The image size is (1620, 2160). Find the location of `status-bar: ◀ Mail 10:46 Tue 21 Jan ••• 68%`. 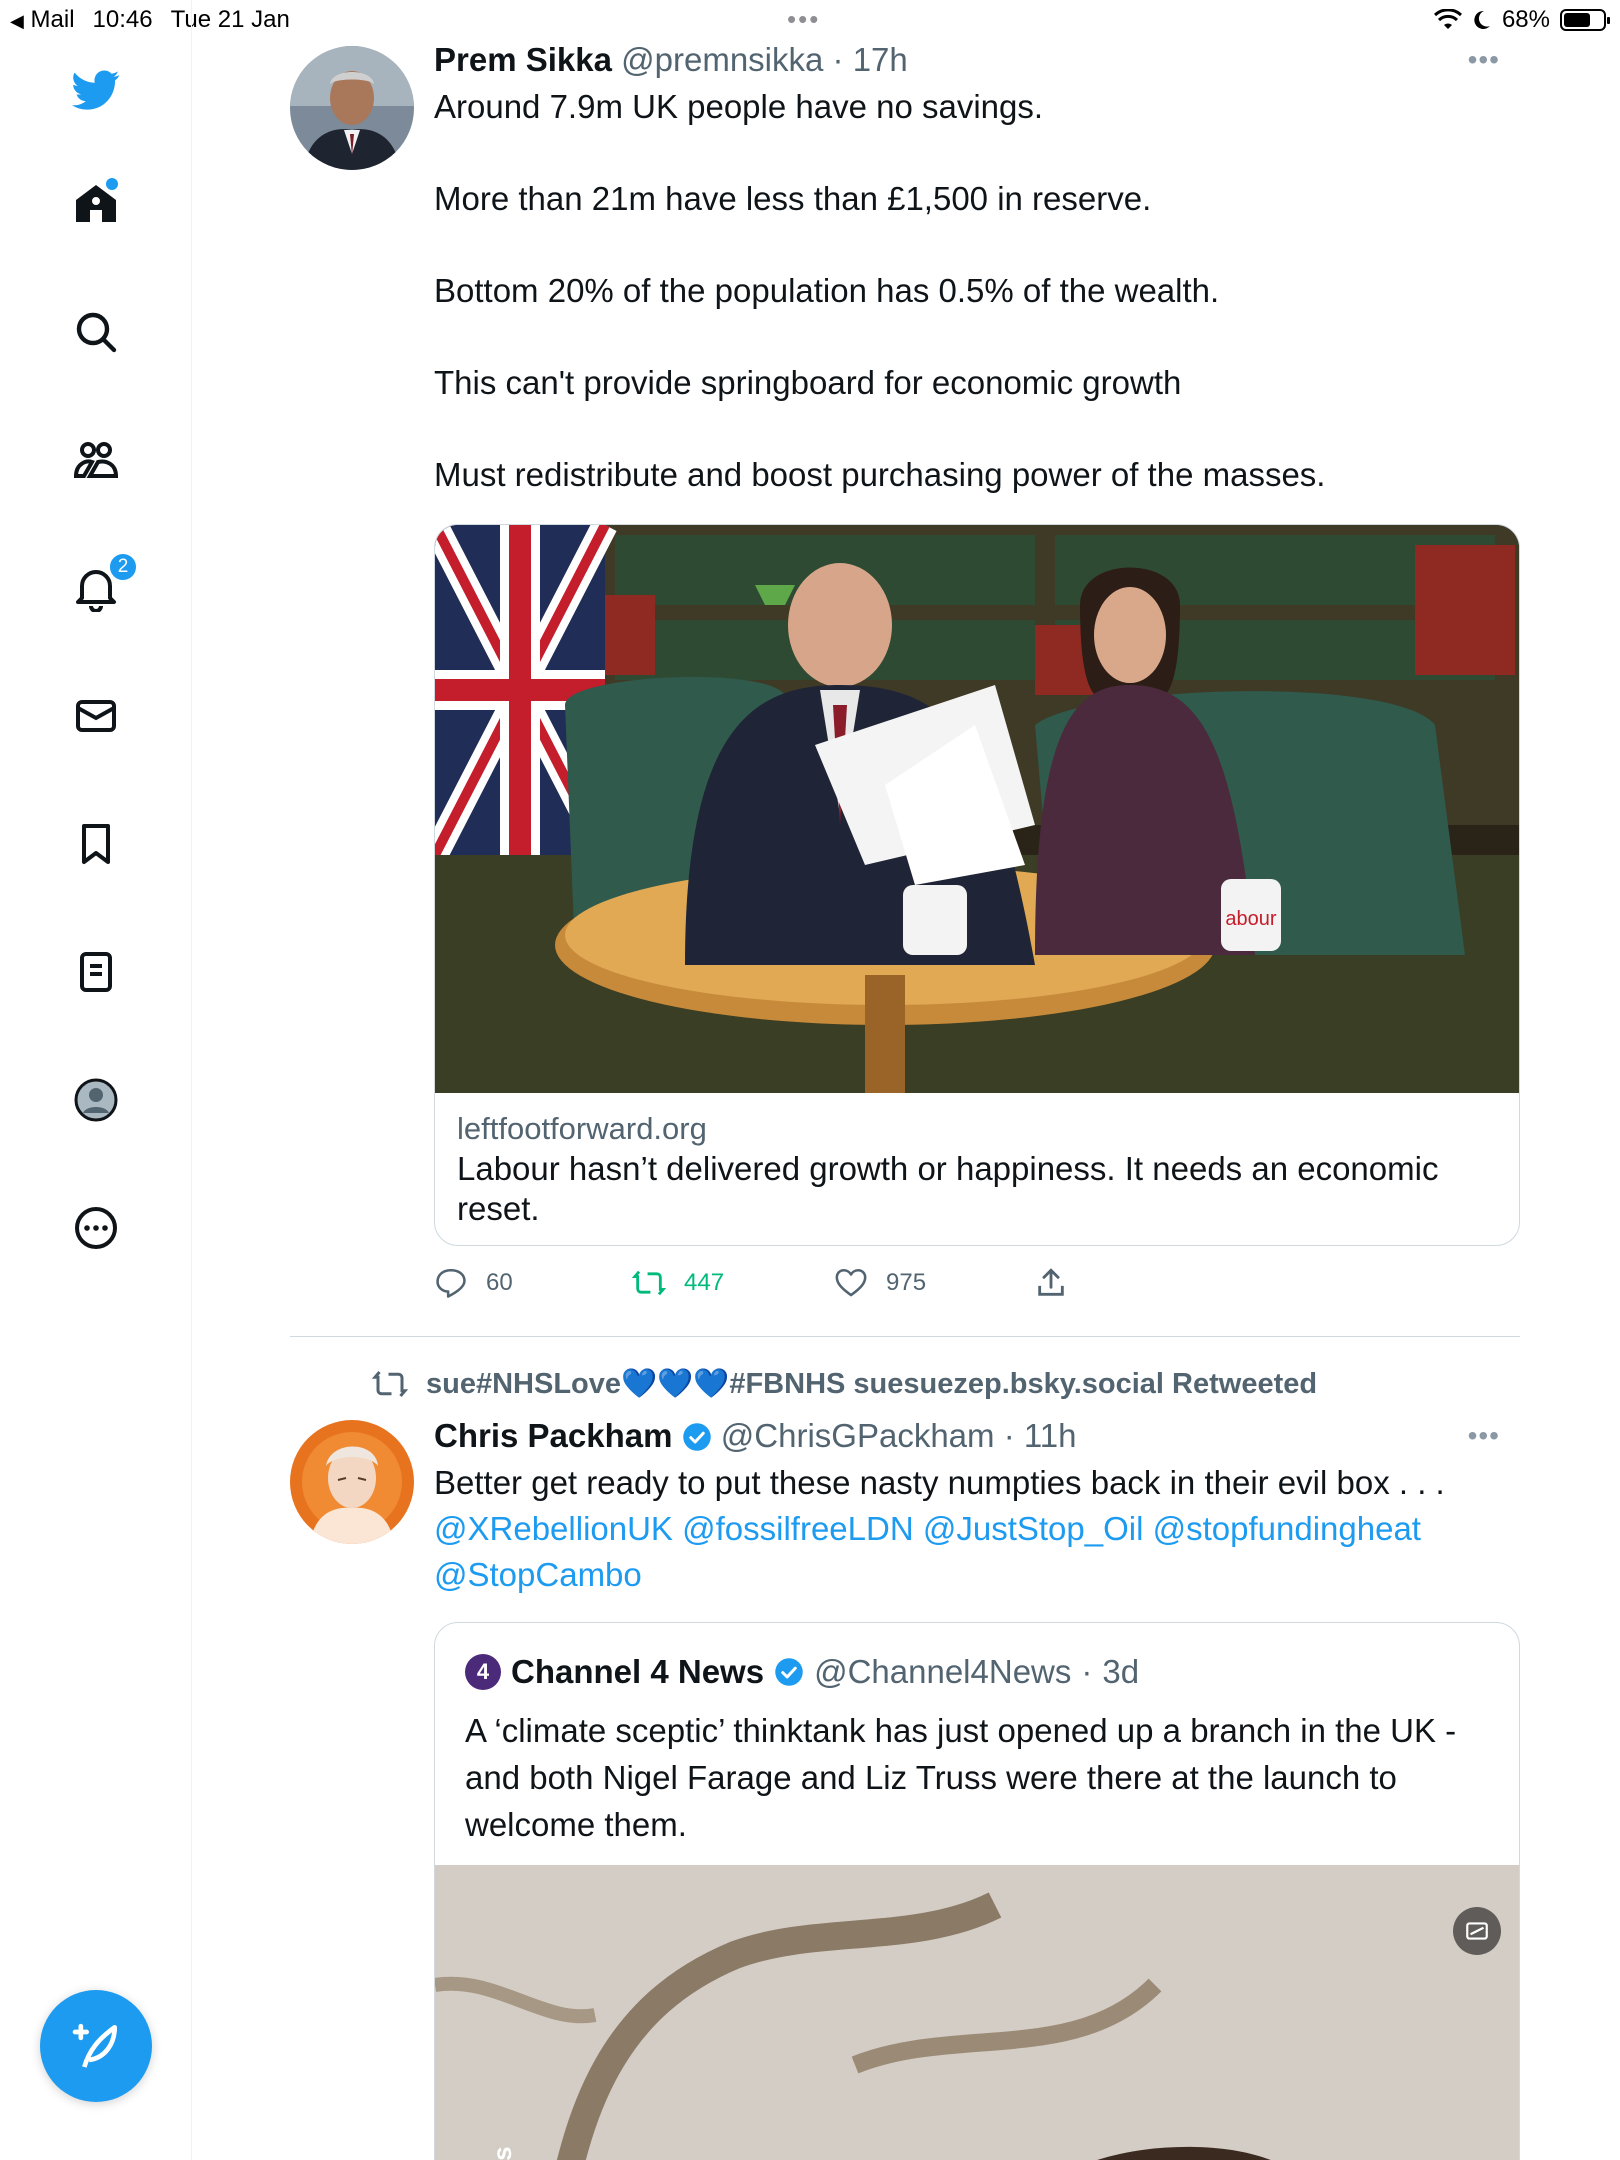

status-bar: ◀ Mail 10:46 Tue 21 Jan ••• 68% is located at coordinates (810, 20).